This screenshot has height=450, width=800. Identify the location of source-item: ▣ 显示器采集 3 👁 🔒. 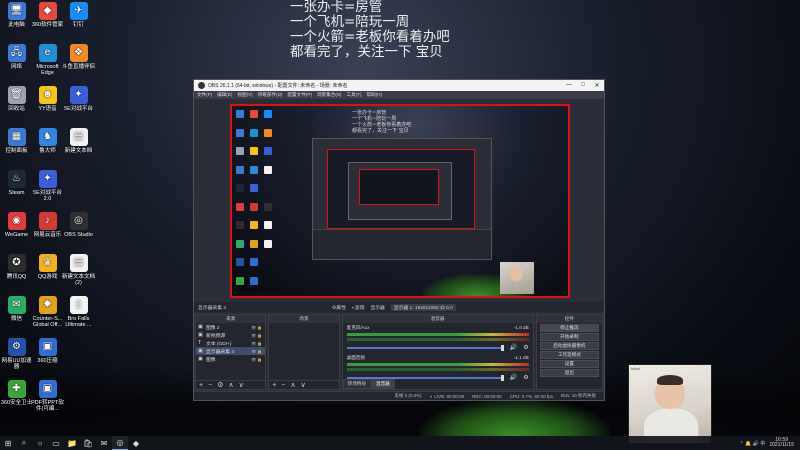
(231, 351).